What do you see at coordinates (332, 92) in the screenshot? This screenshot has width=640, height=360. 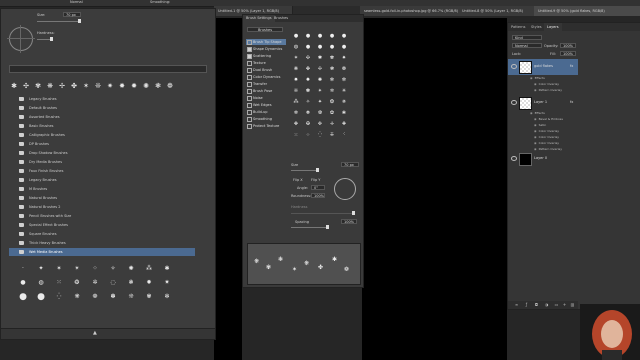 I see `brush-tip: ✲` at bounding box center [332, 92].